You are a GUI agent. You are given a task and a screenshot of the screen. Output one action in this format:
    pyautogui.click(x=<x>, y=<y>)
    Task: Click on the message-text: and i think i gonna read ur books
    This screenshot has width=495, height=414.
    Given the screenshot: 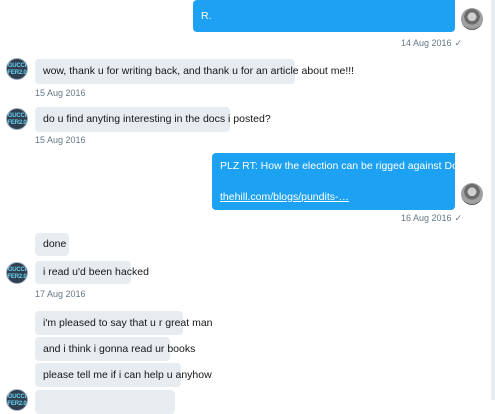 What is the action you would take?
    pyautogui.click(x=119, y=348)
    